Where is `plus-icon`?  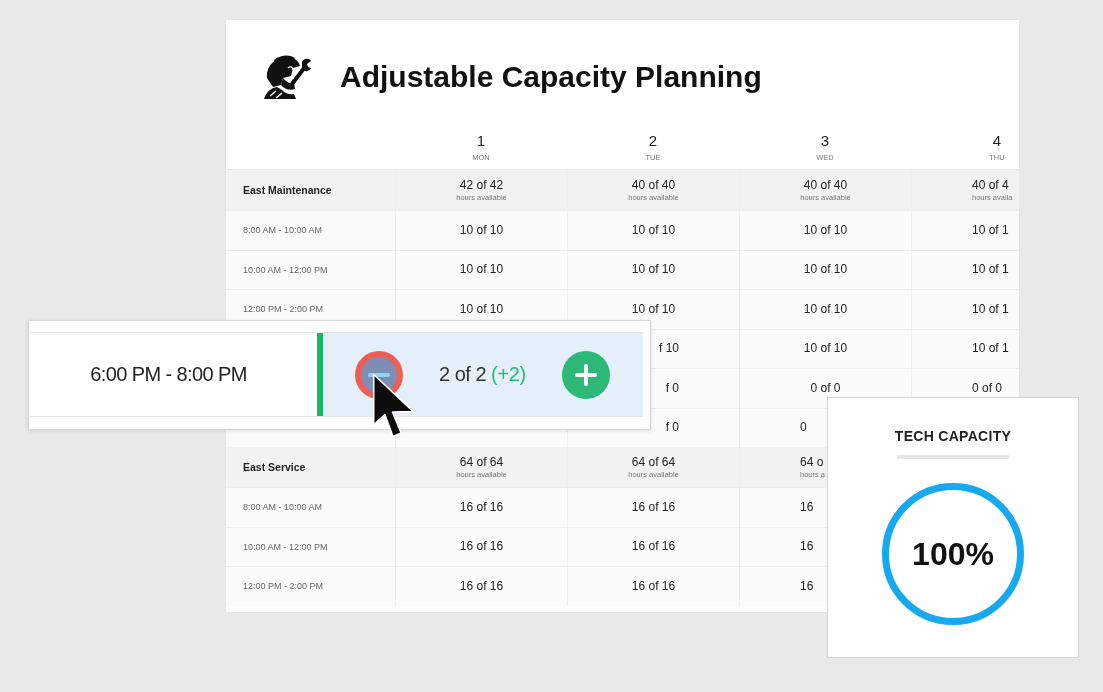
plus-icon is located at coordinates (586, 374).